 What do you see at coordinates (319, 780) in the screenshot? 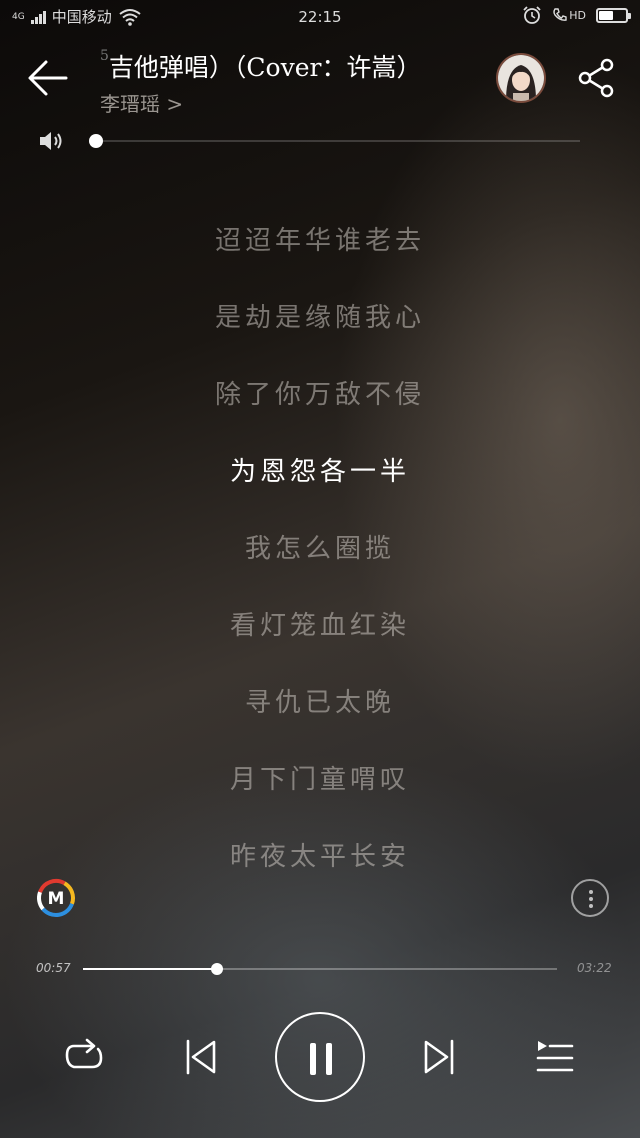
I see `lyric-line: 月下门童喟叹` at bounding box center [319, 780].